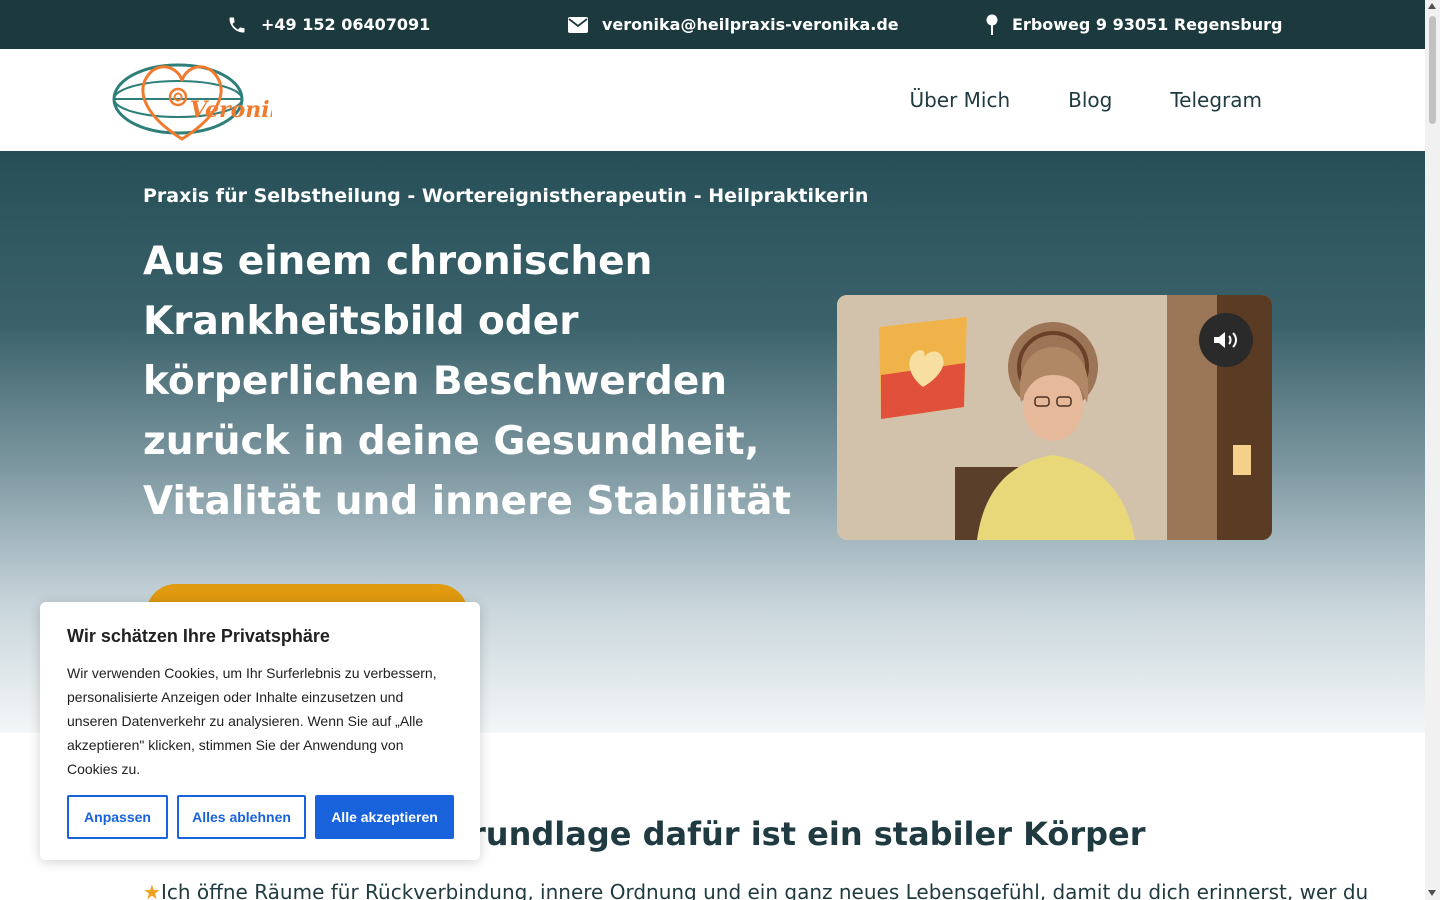 The height and width of the screenshot is (900, 1440). I want to click on video-sound-button, so click(1226, 340).